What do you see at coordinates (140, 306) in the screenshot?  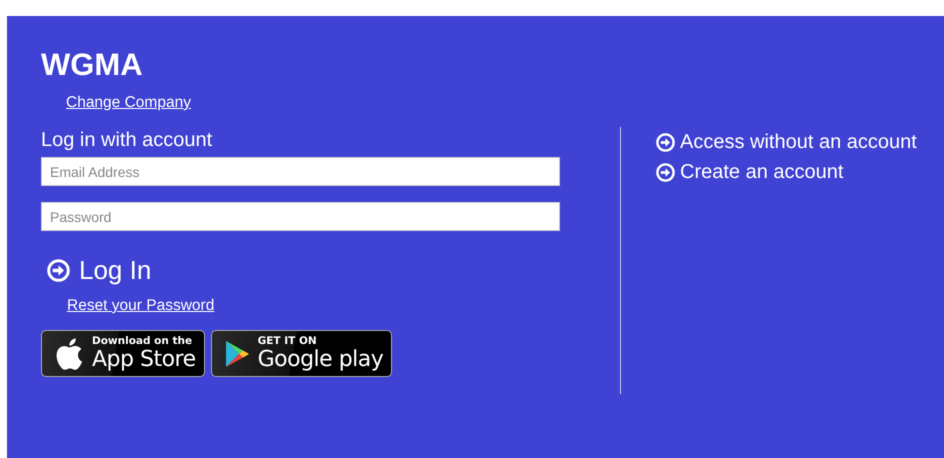 I see `reset-password-link: Reset your Password` at bounding box center [140, 306].